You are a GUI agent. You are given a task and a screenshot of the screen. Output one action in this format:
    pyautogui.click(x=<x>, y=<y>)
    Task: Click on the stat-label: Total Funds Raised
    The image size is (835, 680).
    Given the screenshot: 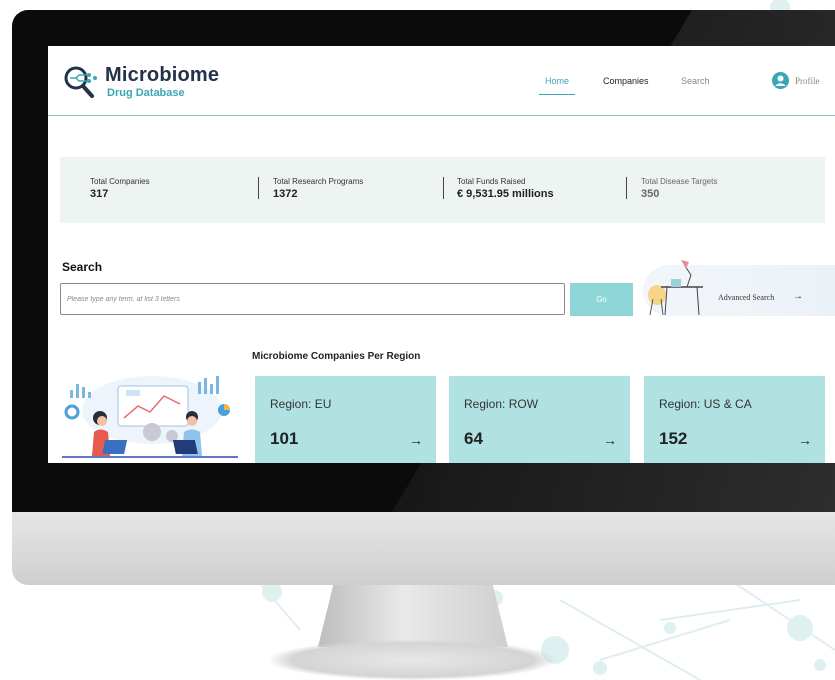 What is the action you would take?
    pyautogui.click(x=491, y=181)
    